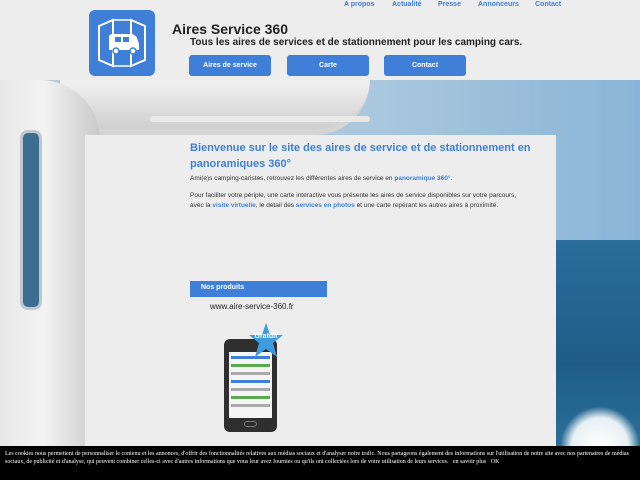  I want to click on camper-roof, so click(215, 107).